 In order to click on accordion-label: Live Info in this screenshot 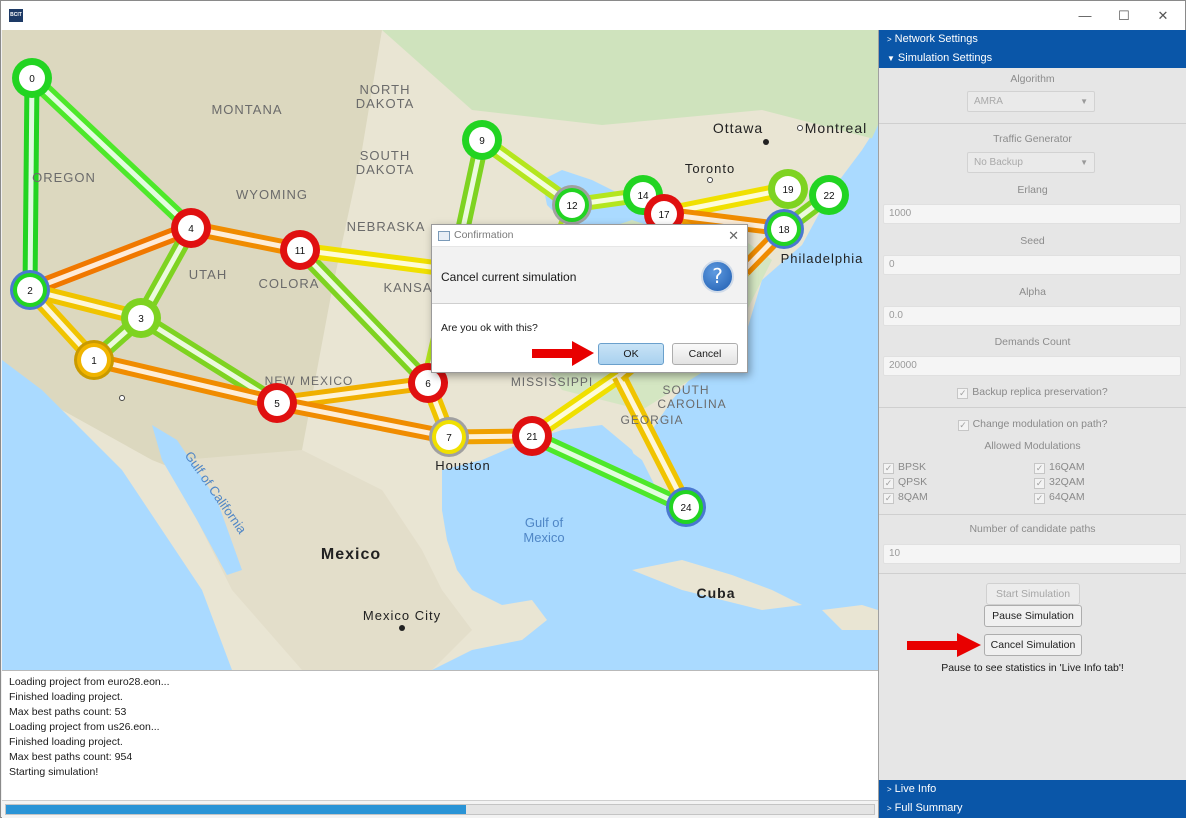, I will do `click(915, 789)`.